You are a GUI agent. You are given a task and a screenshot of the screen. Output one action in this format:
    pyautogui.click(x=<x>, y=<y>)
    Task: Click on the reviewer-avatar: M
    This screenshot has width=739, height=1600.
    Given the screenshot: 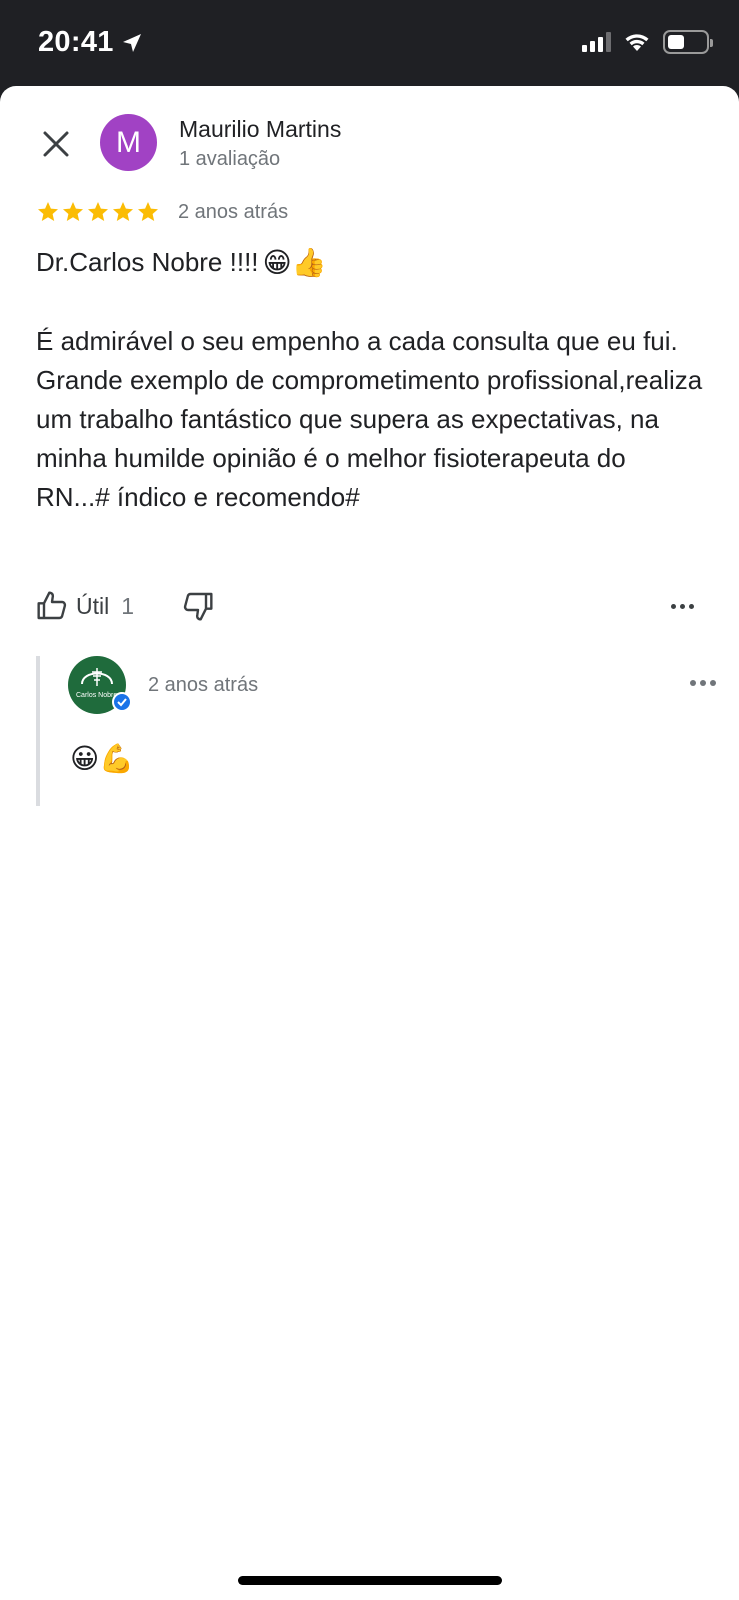 What is the action you would take?
    pyautogui.click(x=128, y=142)
    